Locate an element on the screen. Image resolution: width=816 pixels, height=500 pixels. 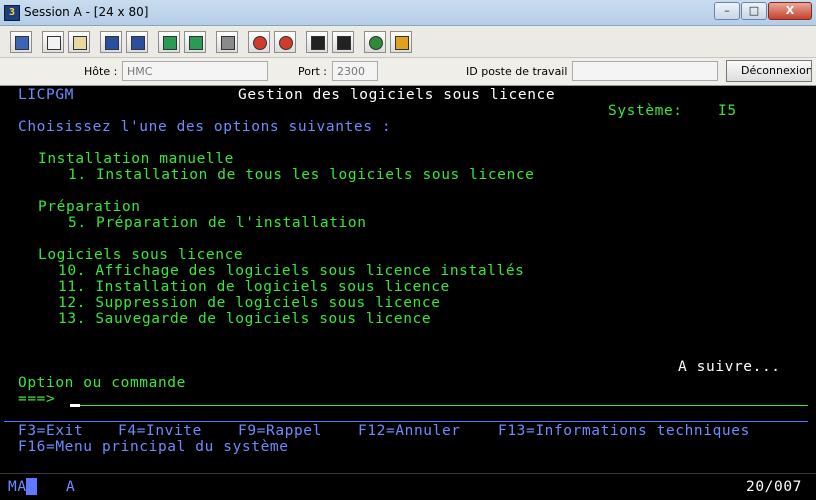
minimize-button: – is located at coordinates (727, 11).